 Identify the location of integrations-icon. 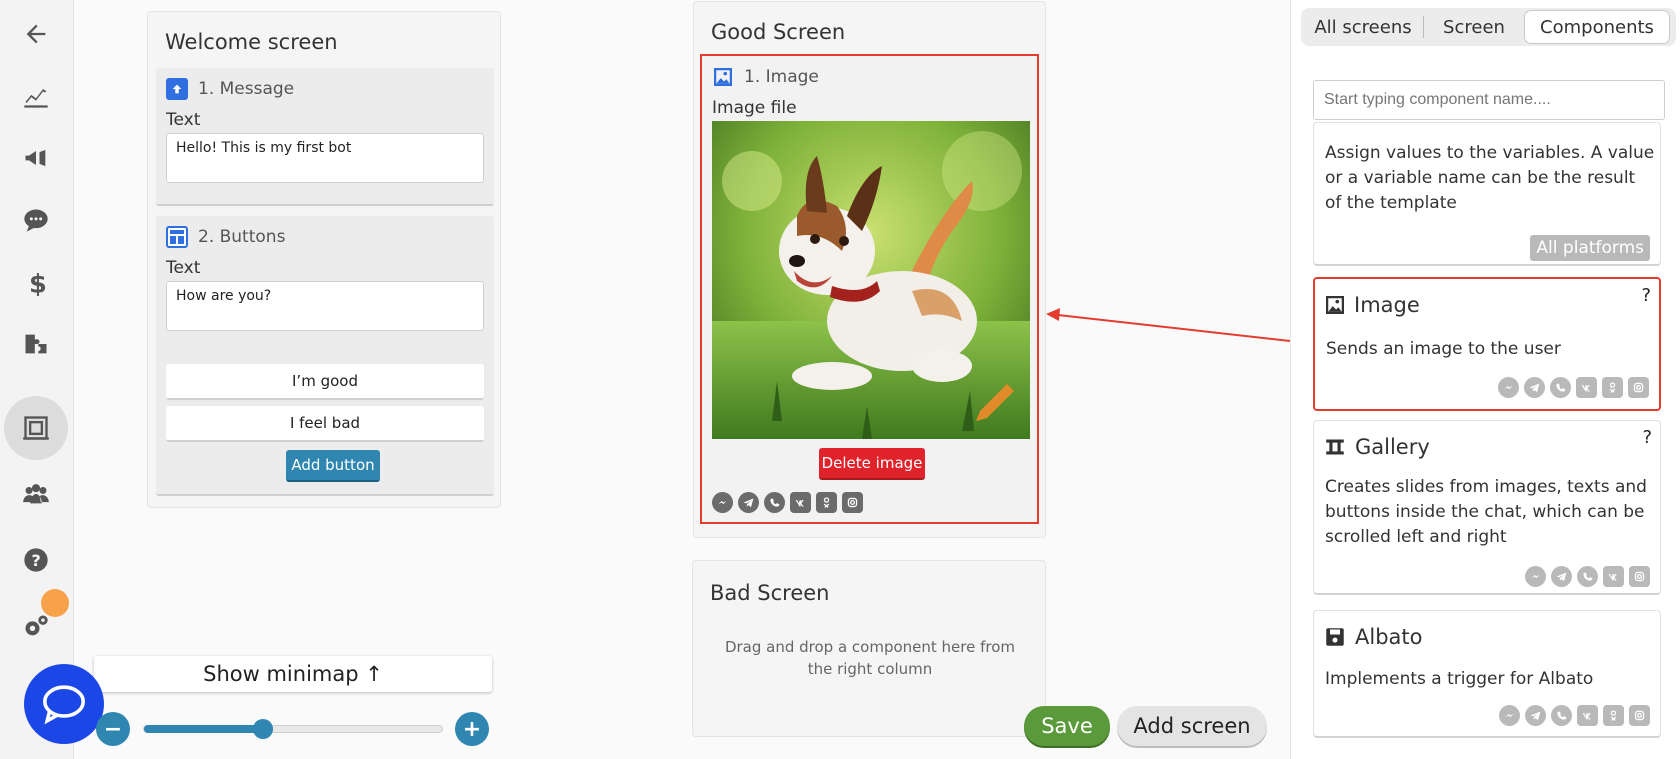
(36, 344).